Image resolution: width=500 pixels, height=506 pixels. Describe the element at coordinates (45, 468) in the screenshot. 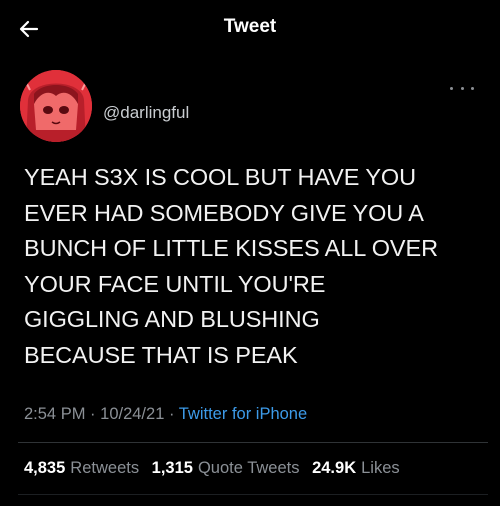

I see `retweets-count: 4,835` at that location.